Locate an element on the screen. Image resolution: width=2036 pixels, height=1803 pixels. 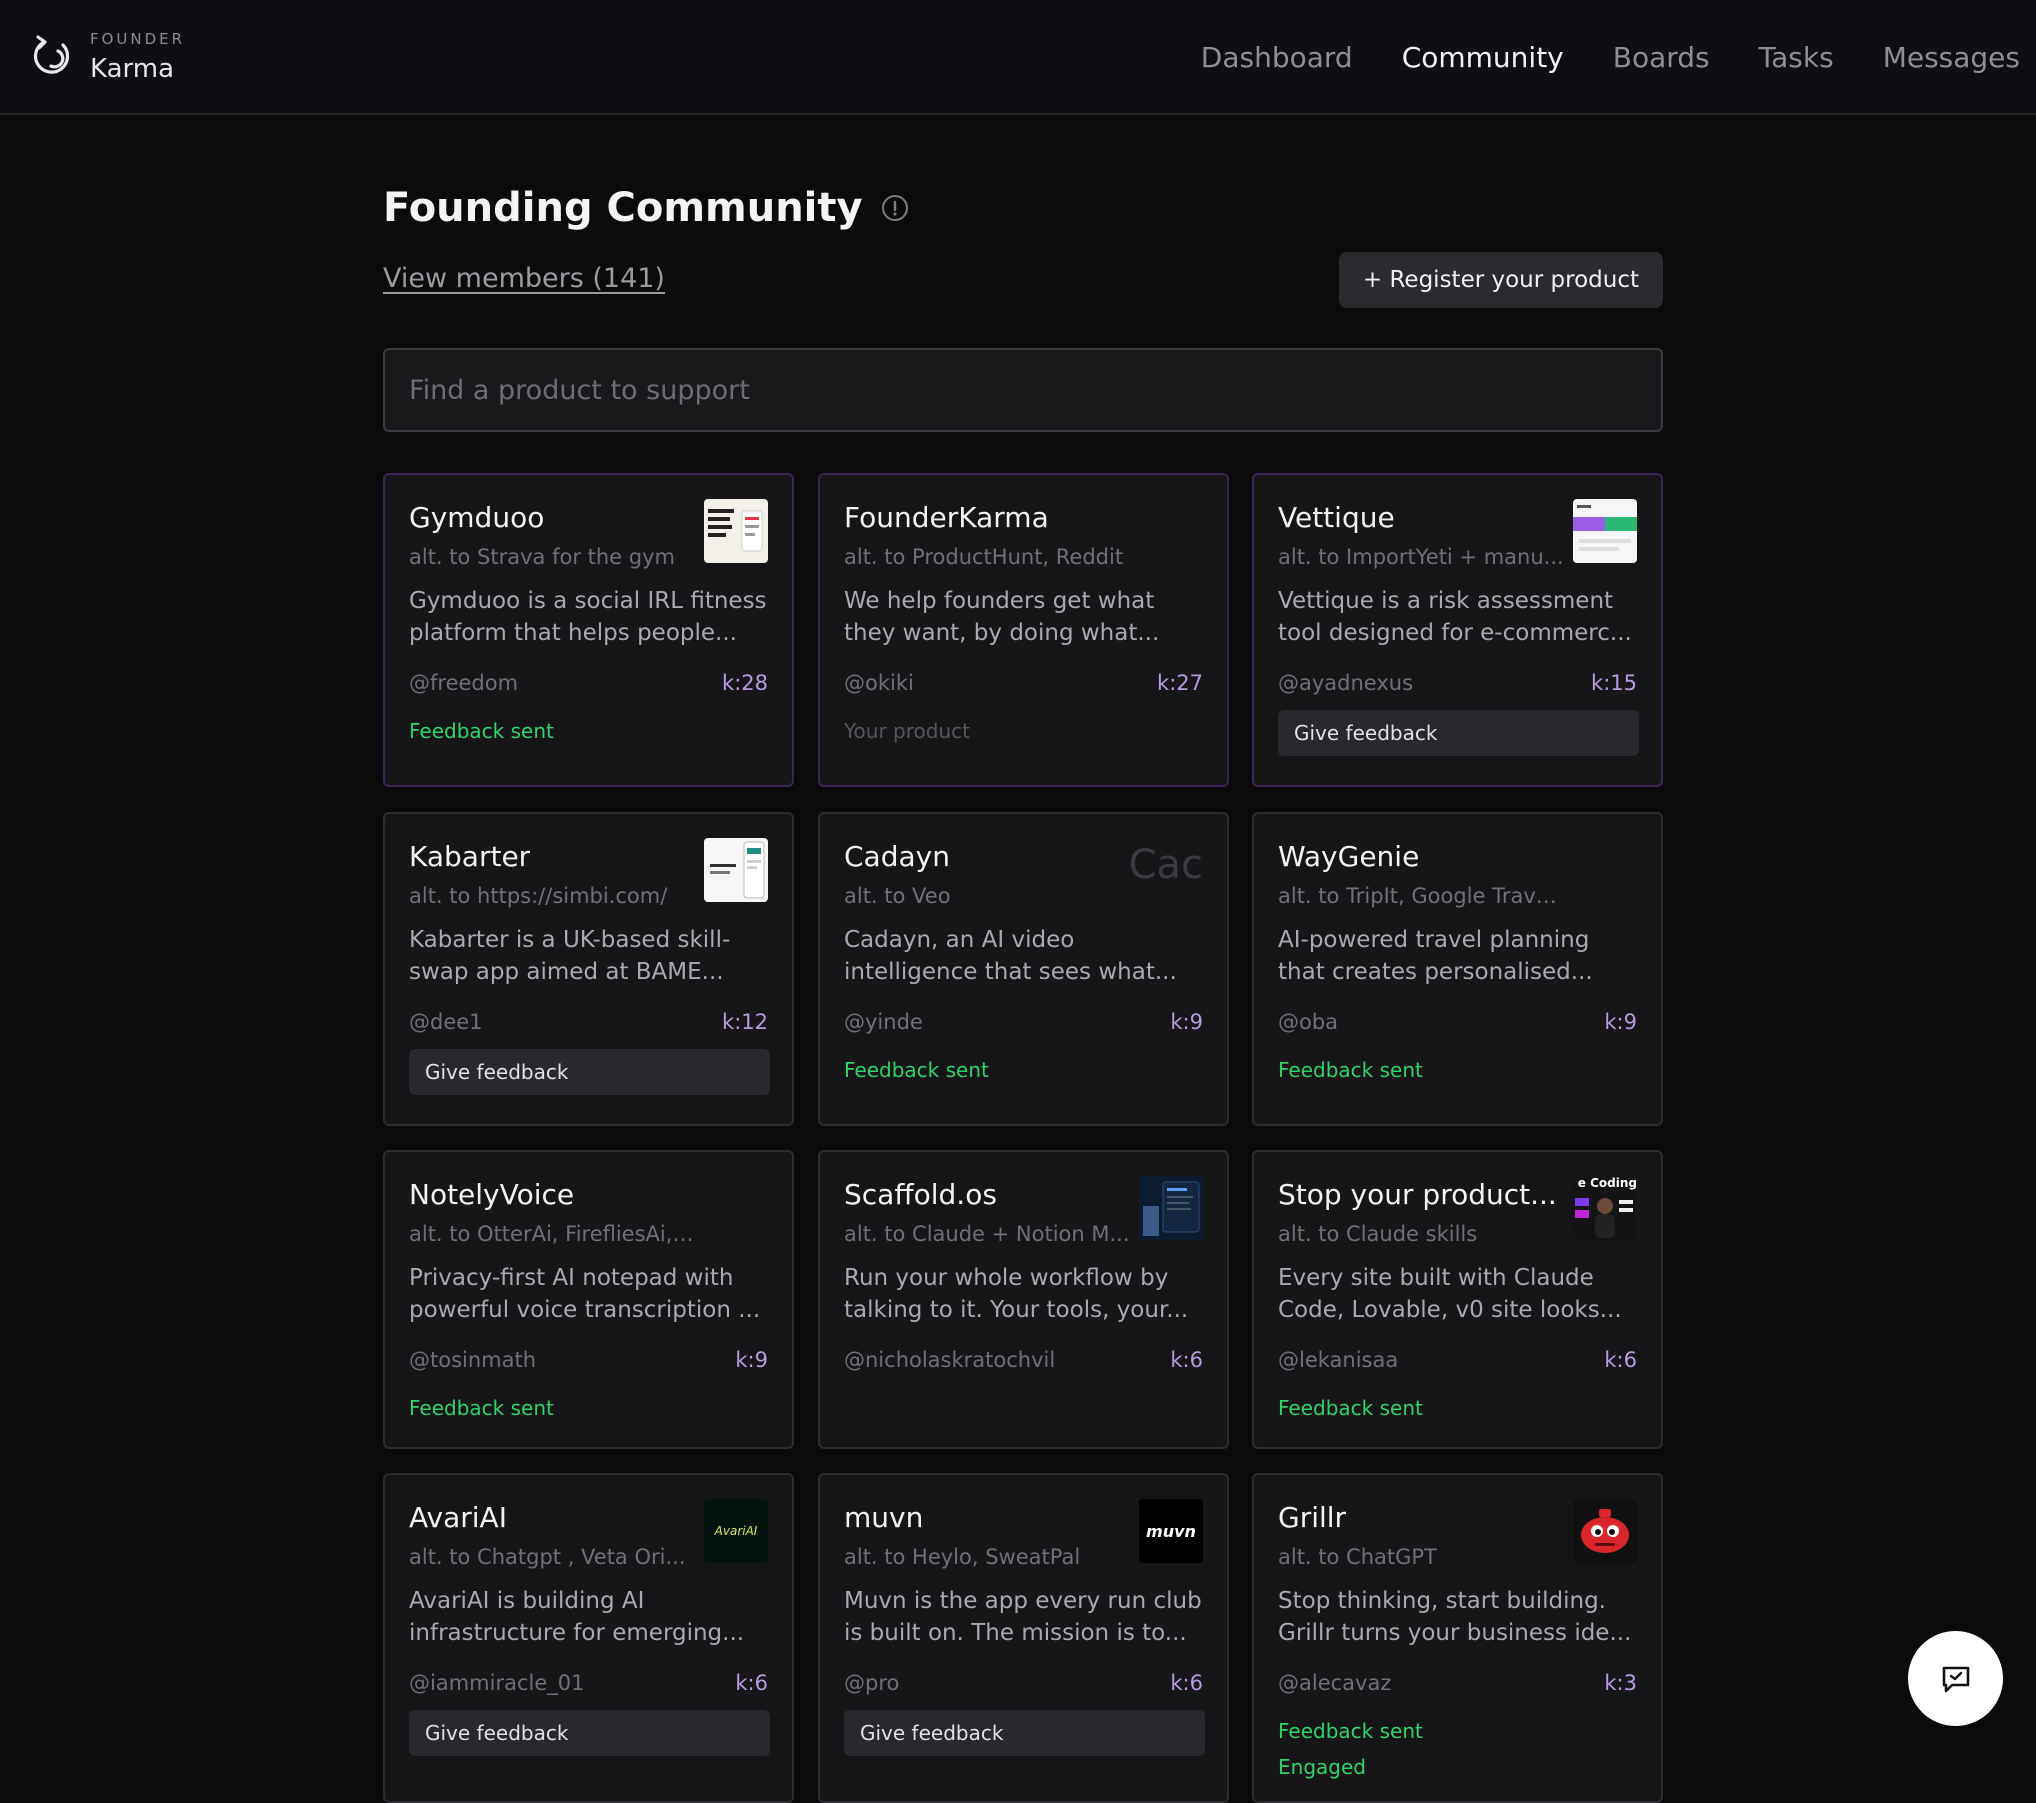
product-search-input is located at coordinates (1023, 390).